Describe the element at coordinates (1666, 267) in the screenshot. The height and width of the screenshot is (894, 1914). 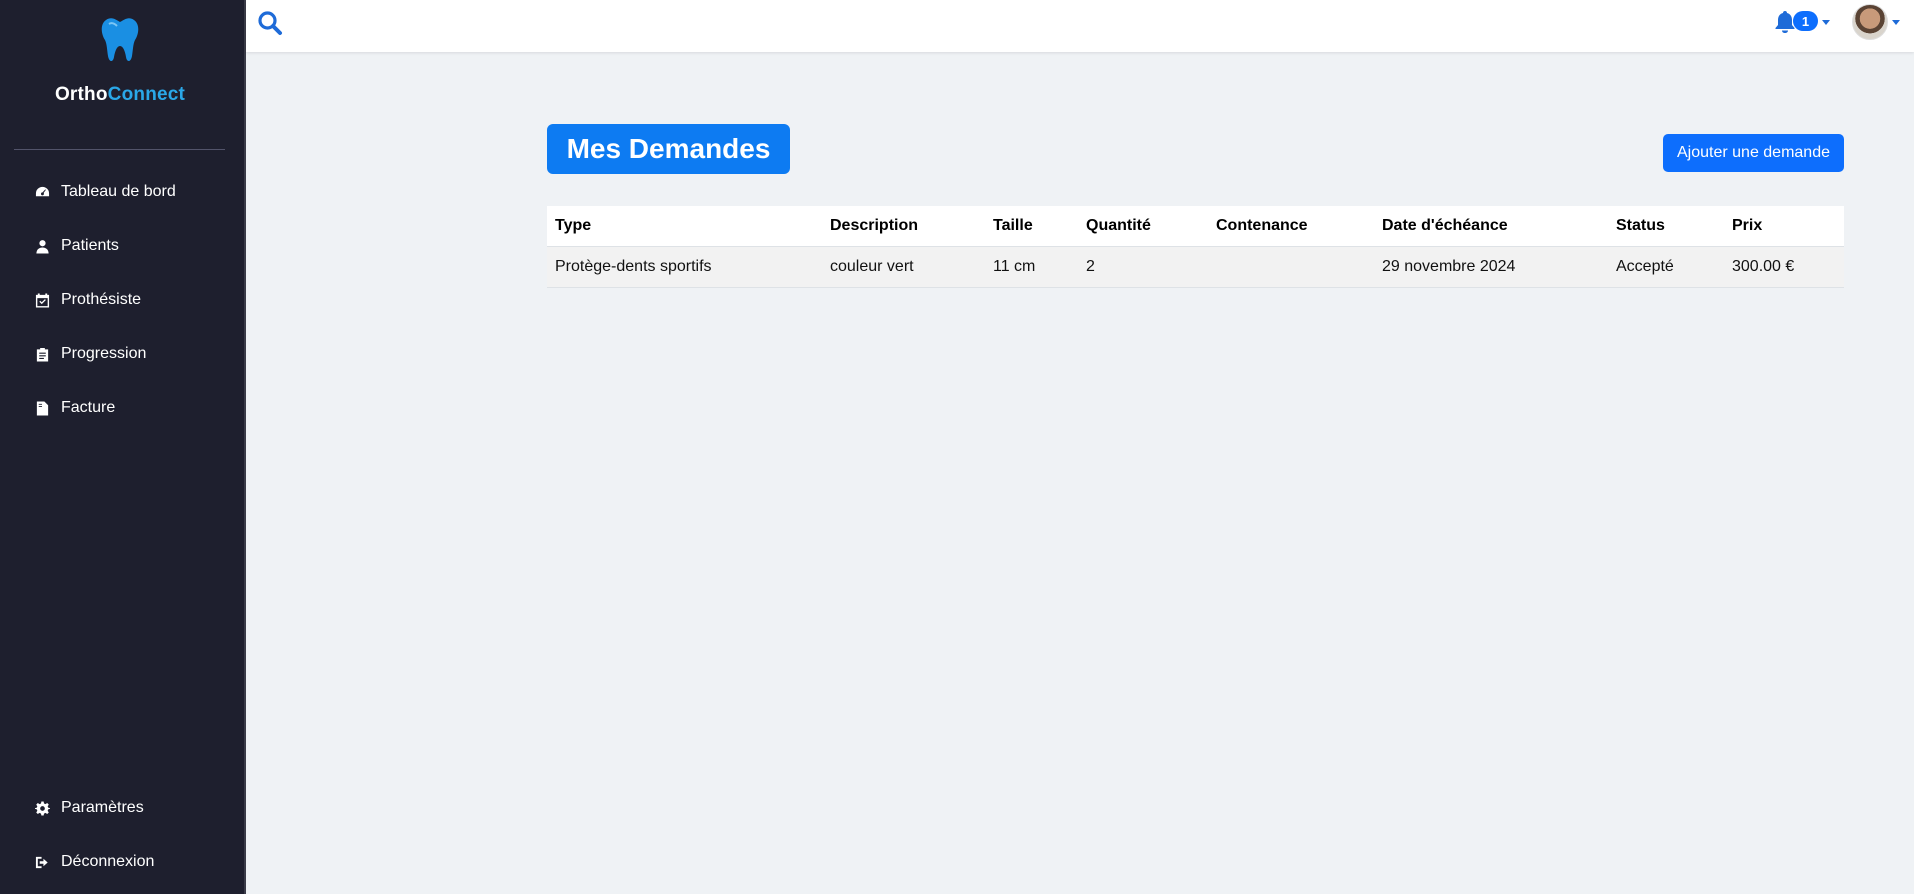
I see `cell-status: Accepté` at that location.